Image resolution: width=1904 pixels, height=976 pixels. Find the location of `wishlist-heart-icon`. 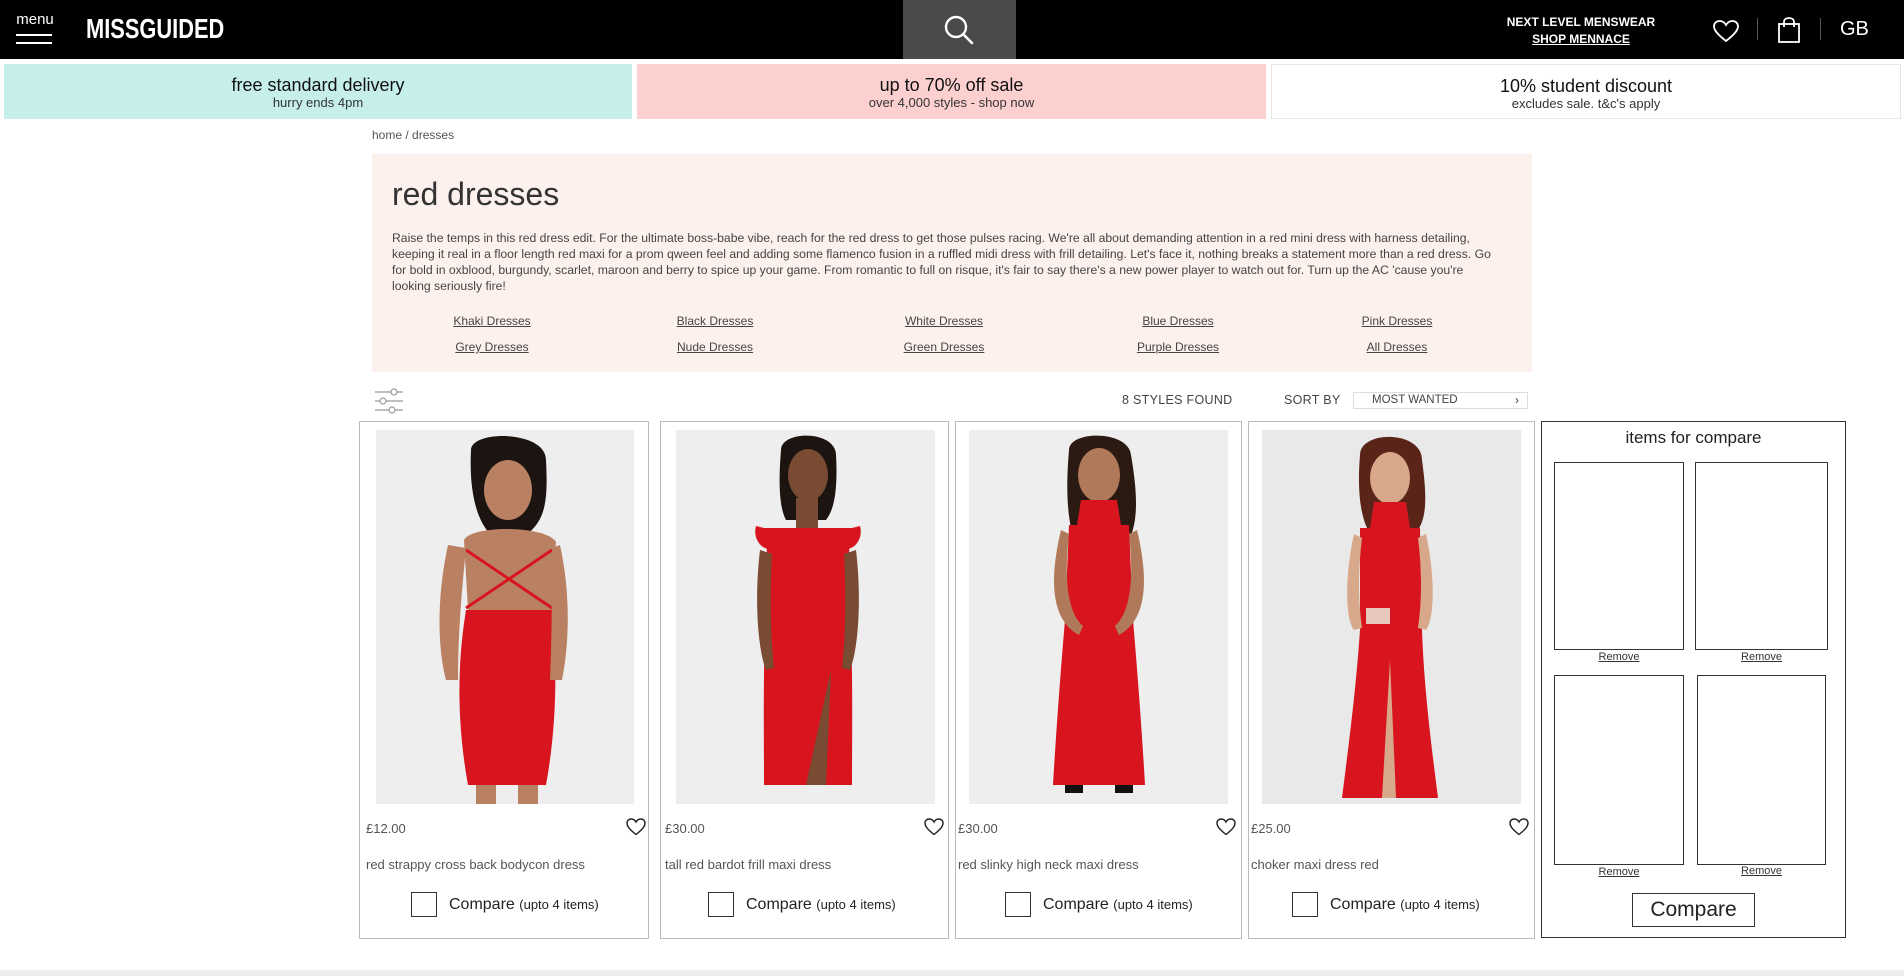

wishlist-heart-icon is located at coordinates (1726, 31).